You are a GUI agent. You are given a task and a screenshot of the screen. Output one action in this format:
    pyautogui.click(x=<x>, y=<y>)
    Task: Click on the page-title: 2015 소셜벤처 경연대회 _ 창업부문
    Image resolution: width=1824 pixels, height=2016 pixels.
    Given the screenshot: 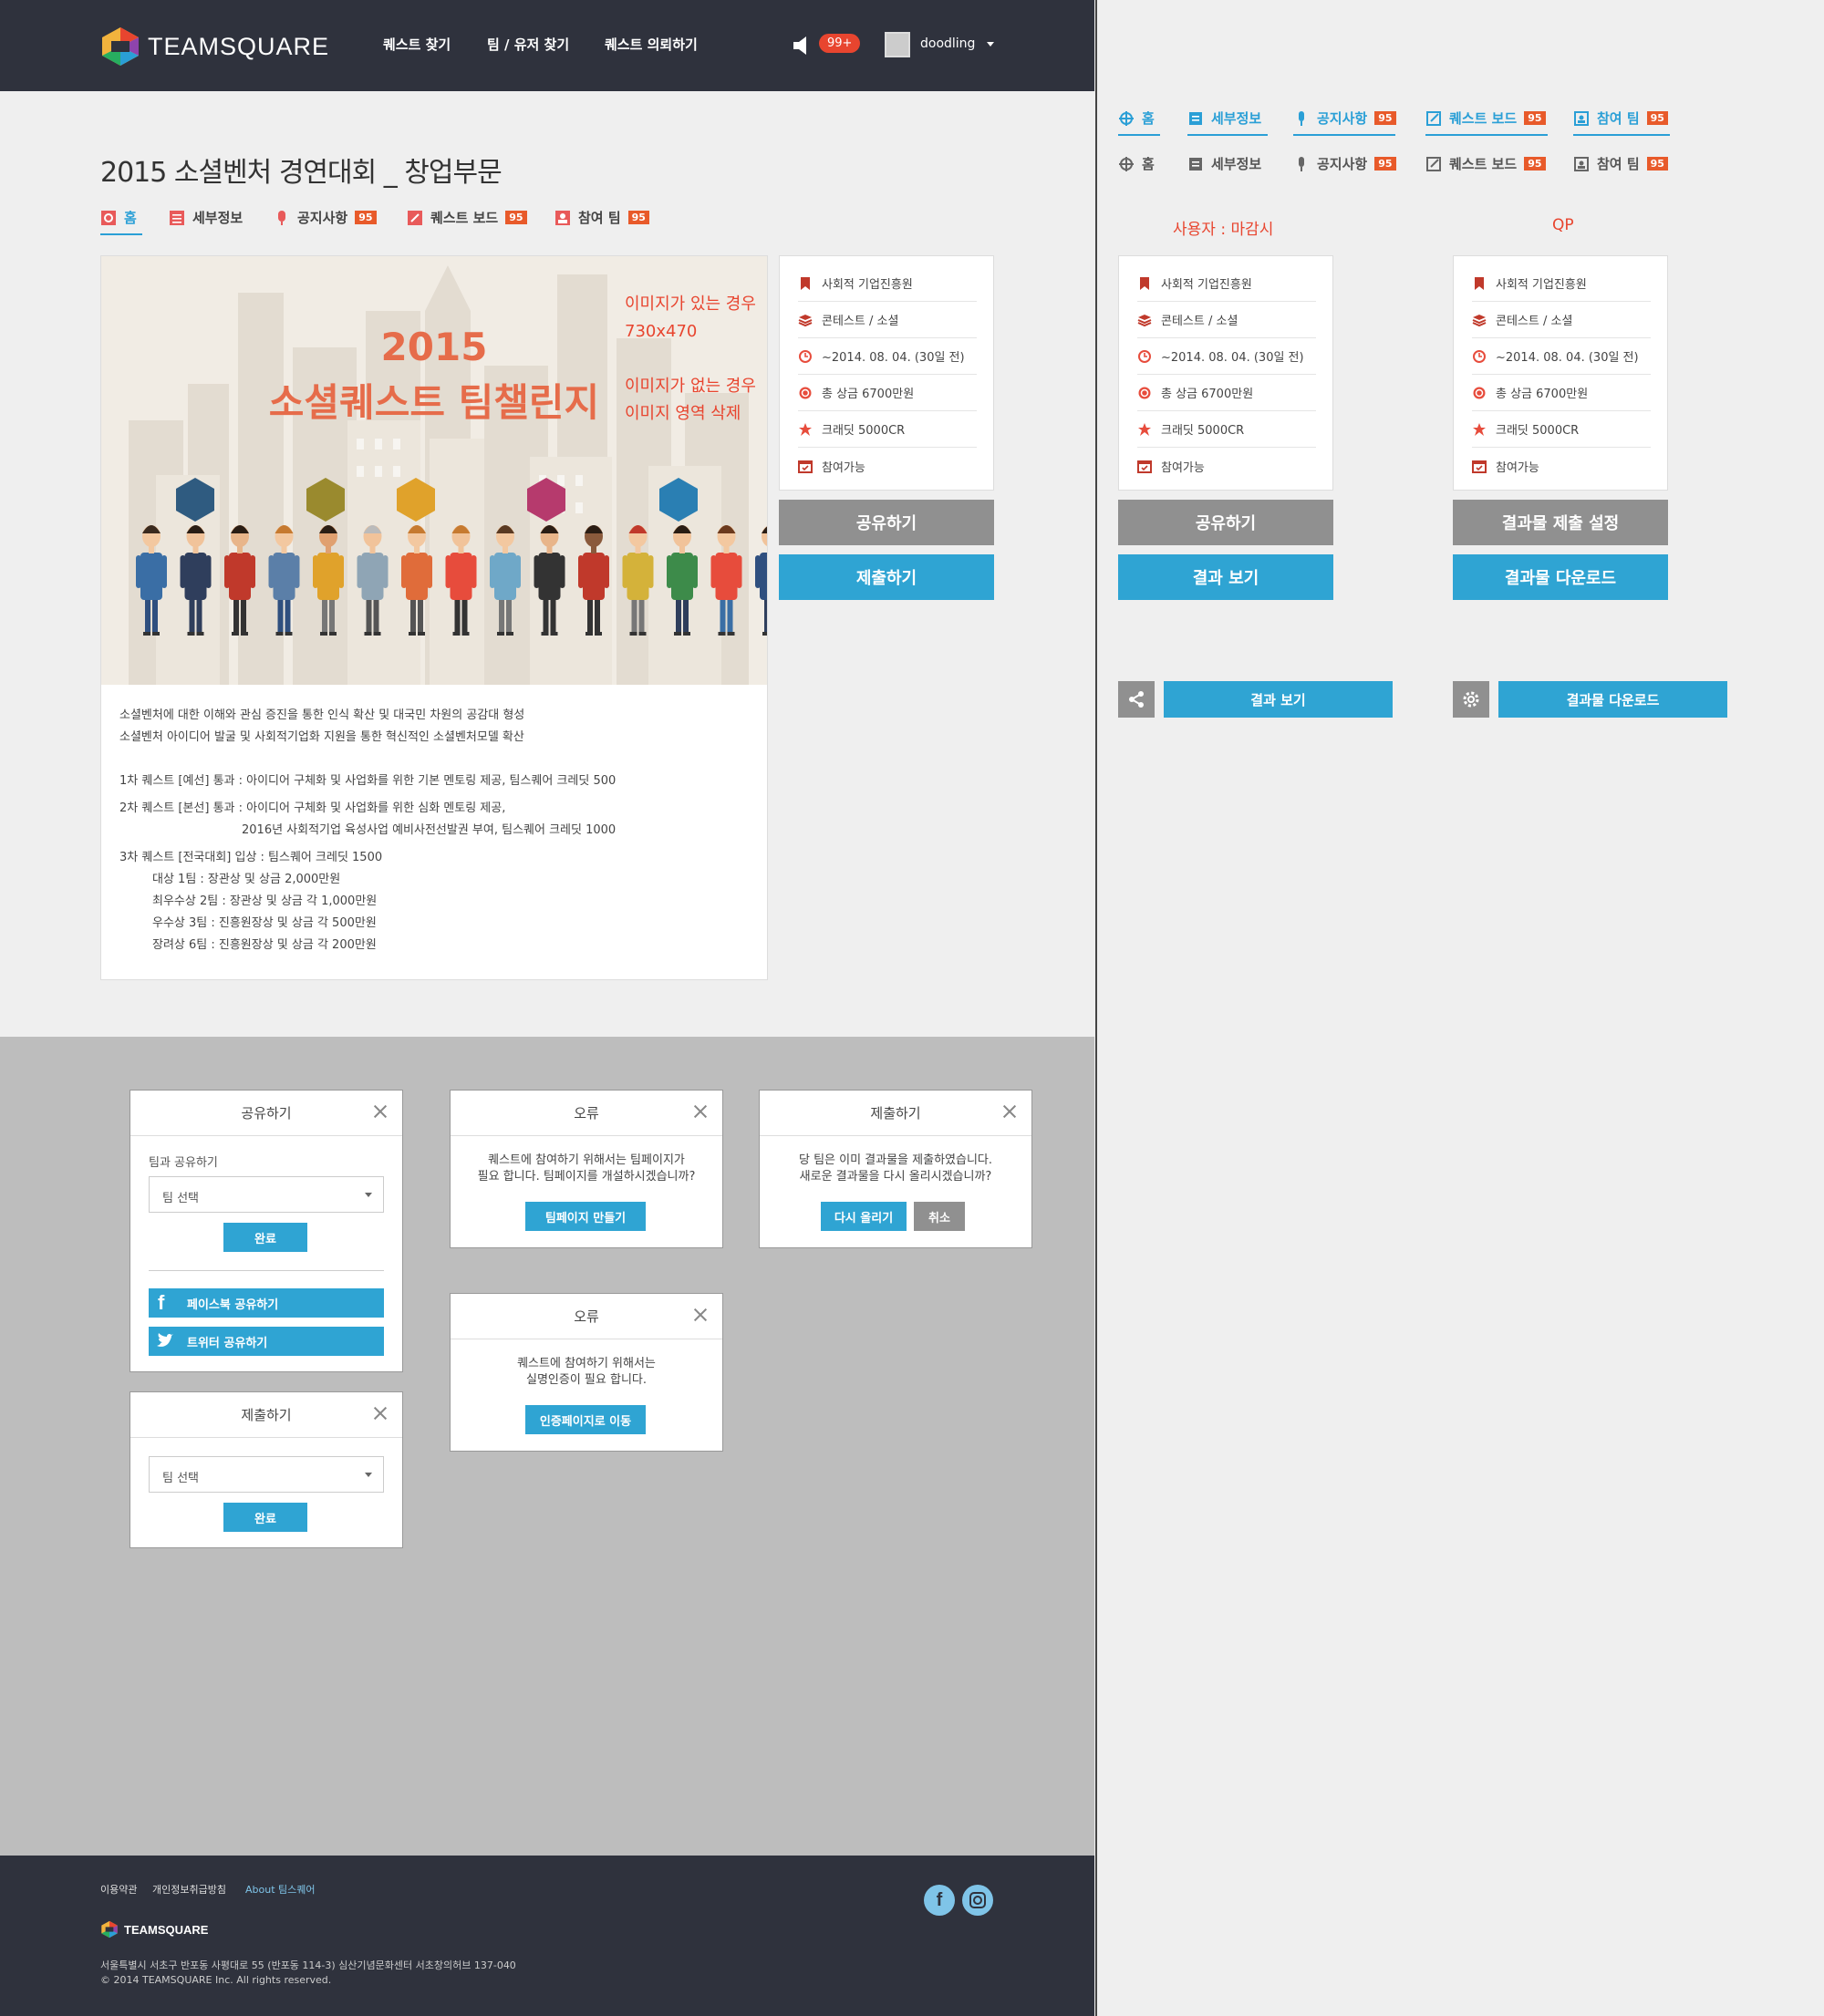 What is the action you would take?
    pyautogui.click(x=302, y=173)
    